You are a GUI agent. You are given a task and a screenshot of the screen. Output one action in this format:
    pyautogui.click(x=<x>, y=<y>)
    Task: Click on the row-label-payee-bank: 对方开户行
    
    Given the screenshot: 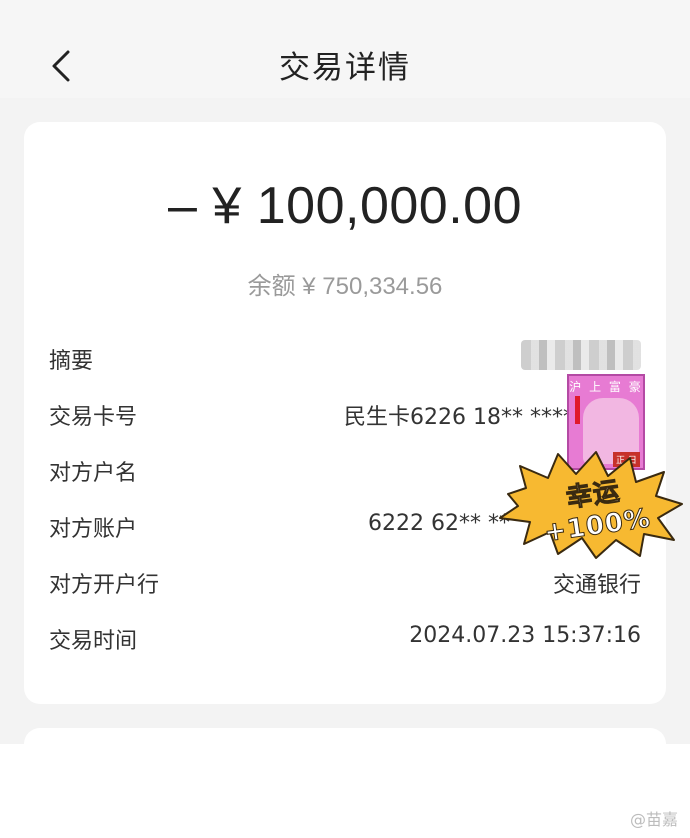 What is the action you would take?
    pyautogui.click(x=104, y=585)
    